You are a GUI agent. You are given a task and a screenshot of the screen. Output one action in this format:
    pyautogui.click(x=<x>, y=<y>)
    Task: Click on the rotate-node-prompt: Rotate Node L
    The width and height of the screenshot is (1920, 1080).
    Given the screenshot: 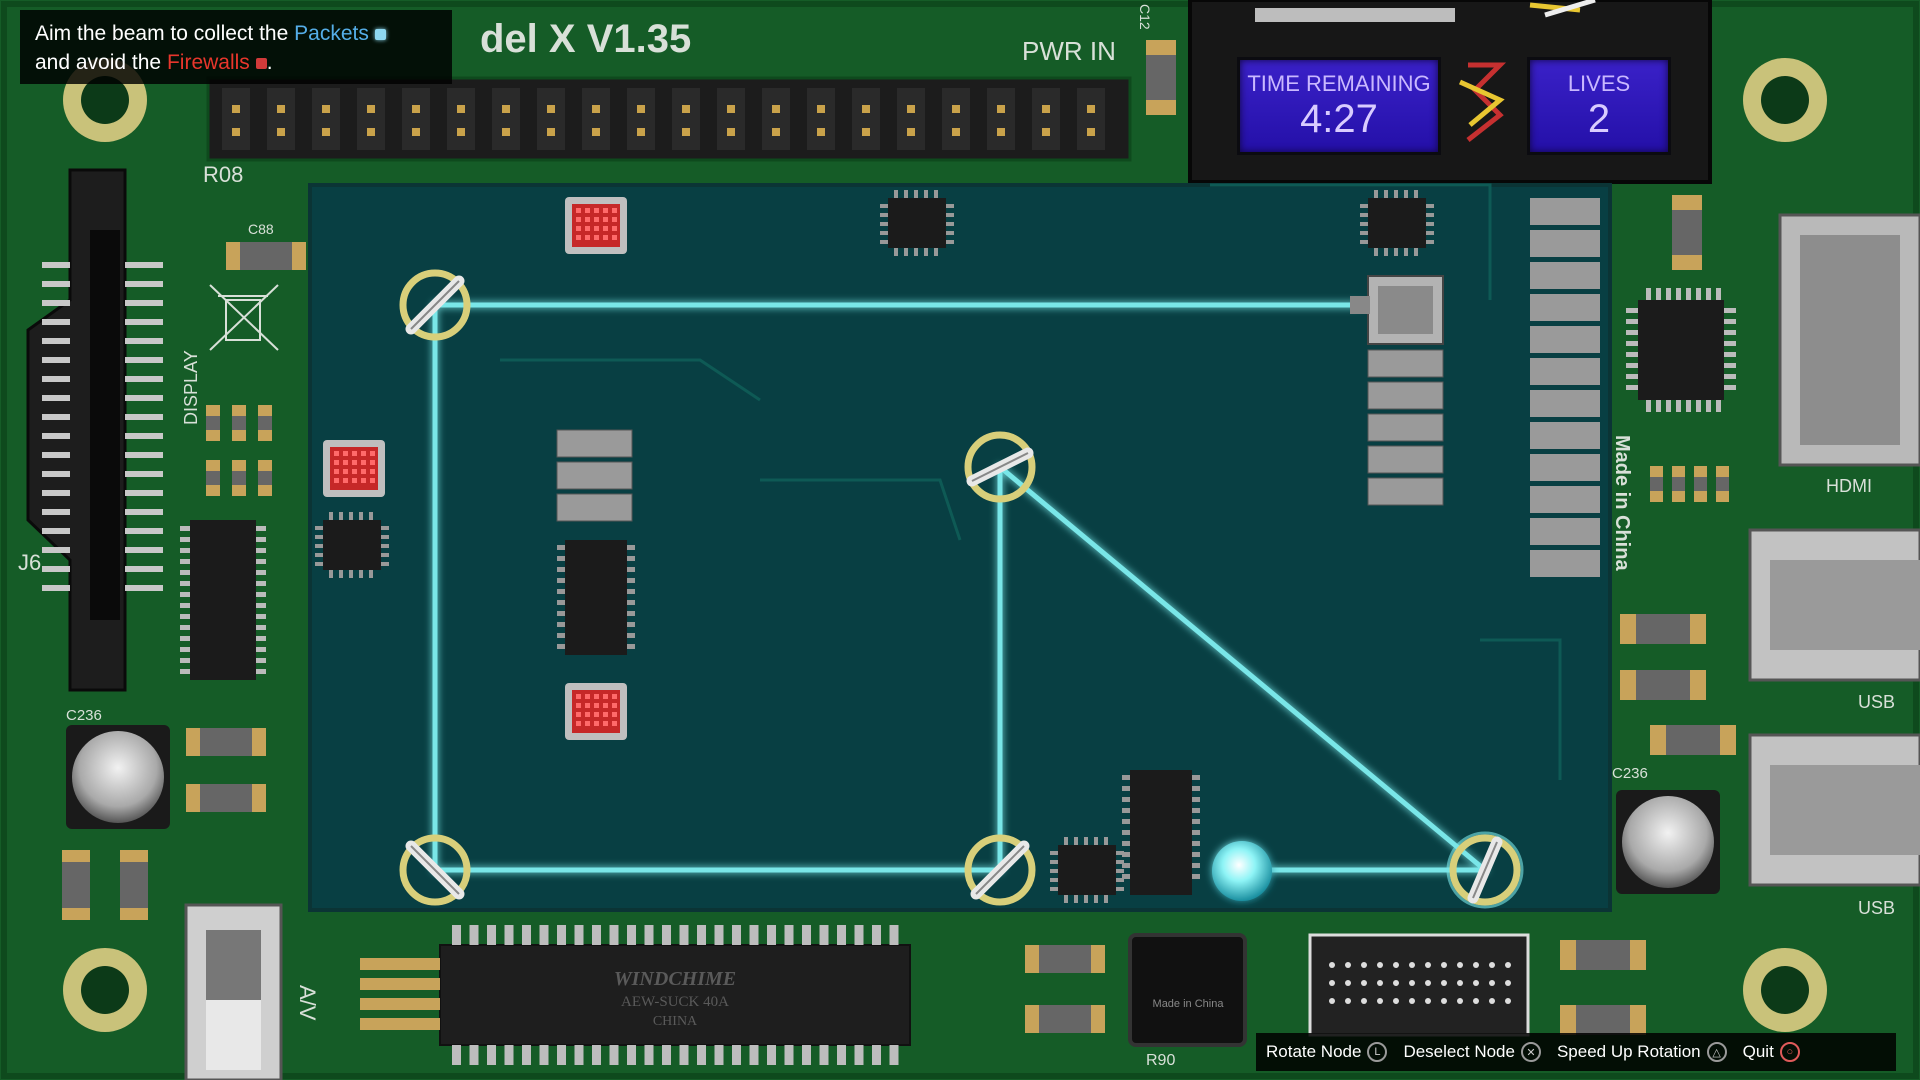 What is the action you would take?
    pyautogui.click(x=1327, y=1052)
    